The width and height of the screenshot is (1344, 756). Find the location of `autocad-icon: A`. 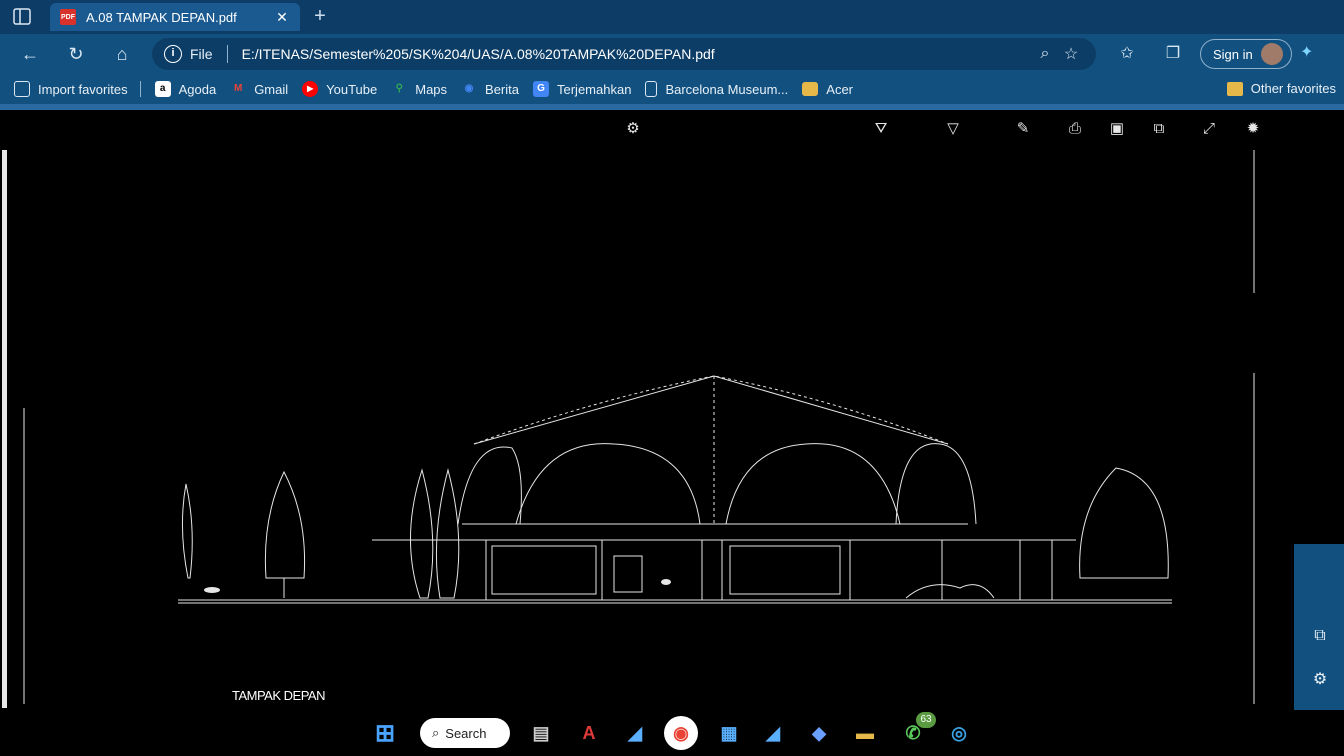

autocad-icon: A is located at coordinates (589, 733).